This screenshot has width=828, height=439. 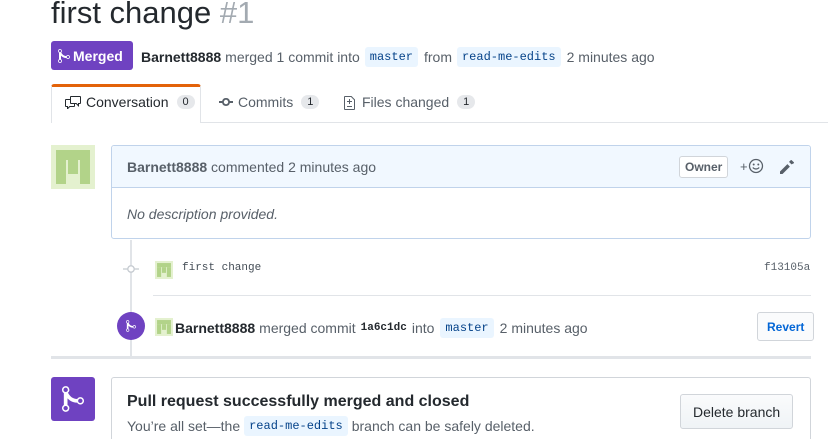 What do you see at coordinates (310, 102) in the screenshot?
I see `tab-commits-count: 1` at bounding box center [310, 102].